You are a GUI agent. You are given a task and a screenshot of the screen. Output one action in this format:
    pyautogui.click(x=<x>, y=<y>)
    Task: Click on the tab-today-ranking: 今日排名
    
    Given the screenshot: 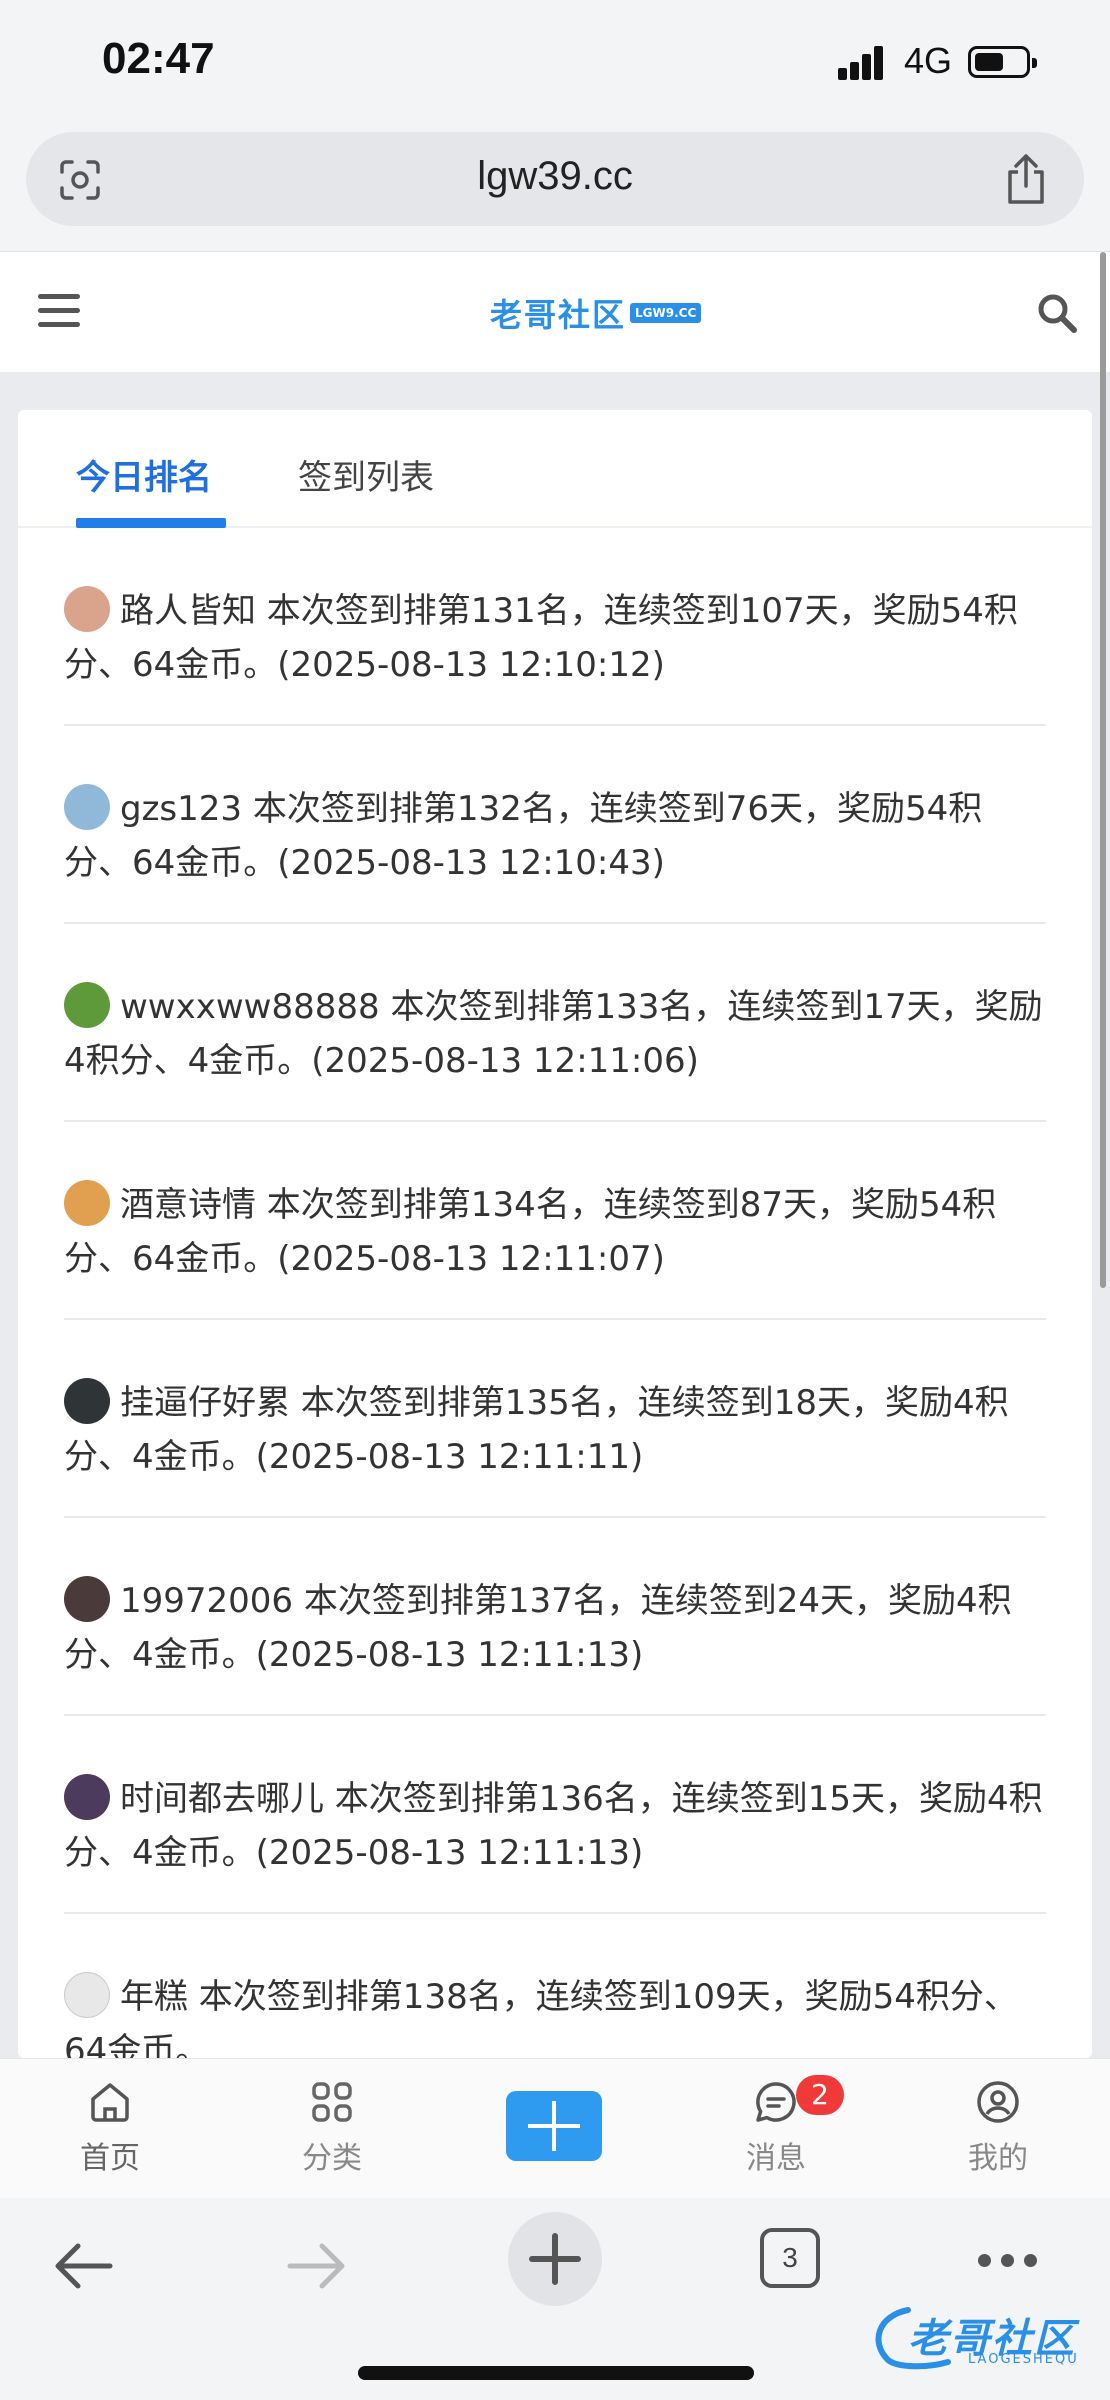 What is the action you would take?
    pyautogui.click(x=144, y=474)
    